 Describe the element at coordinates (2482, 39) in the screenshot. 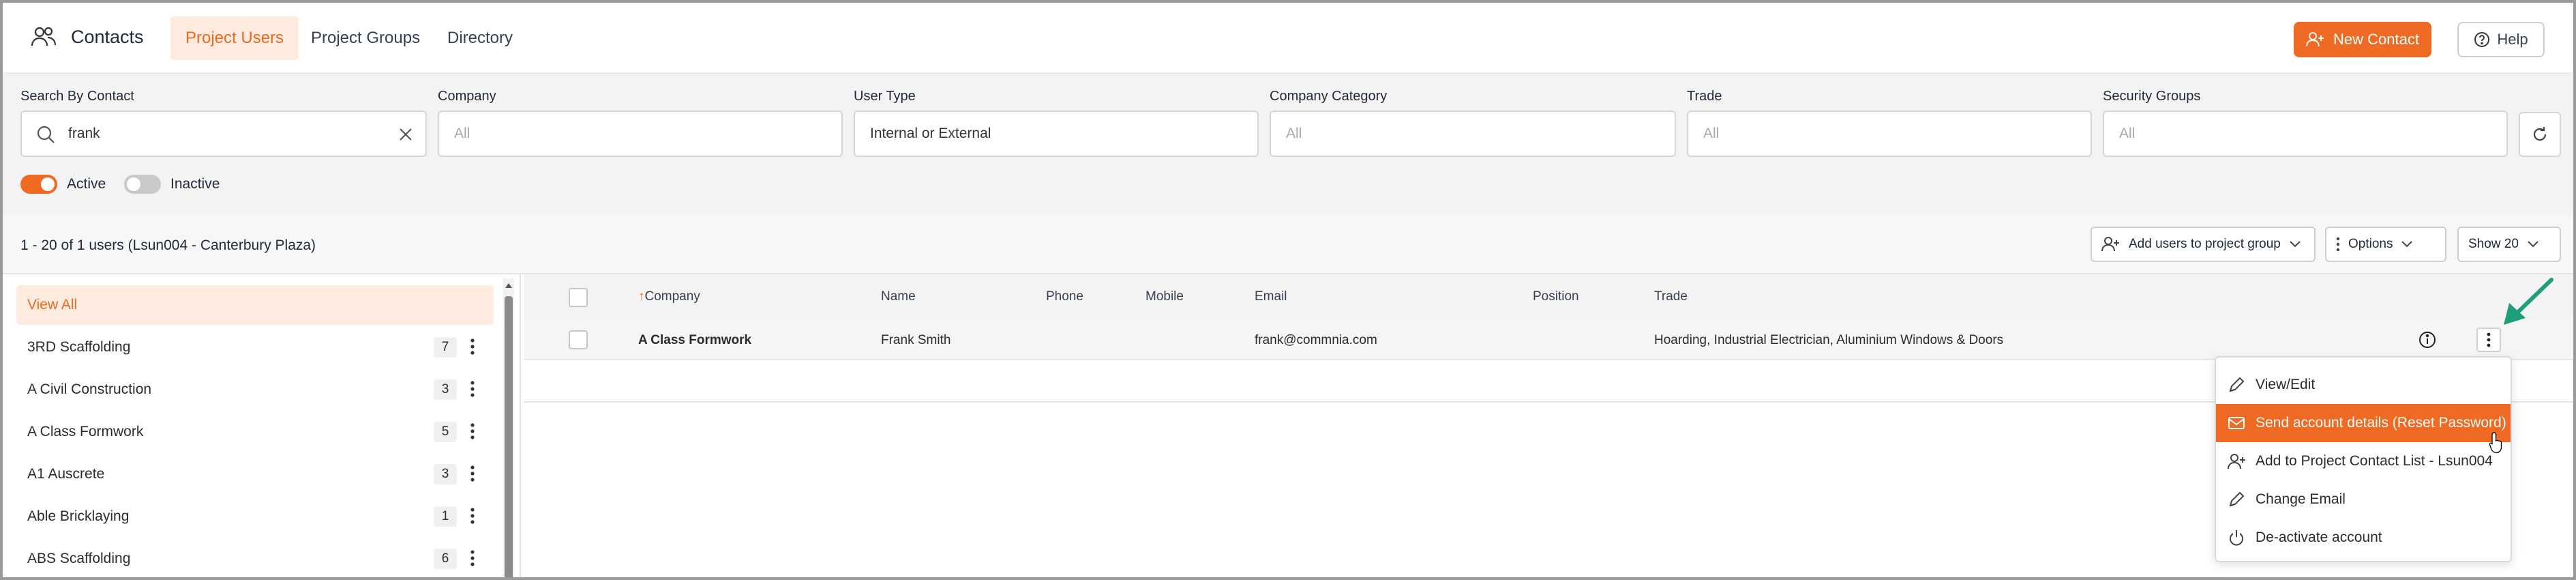

I see `question-icon` at that location.